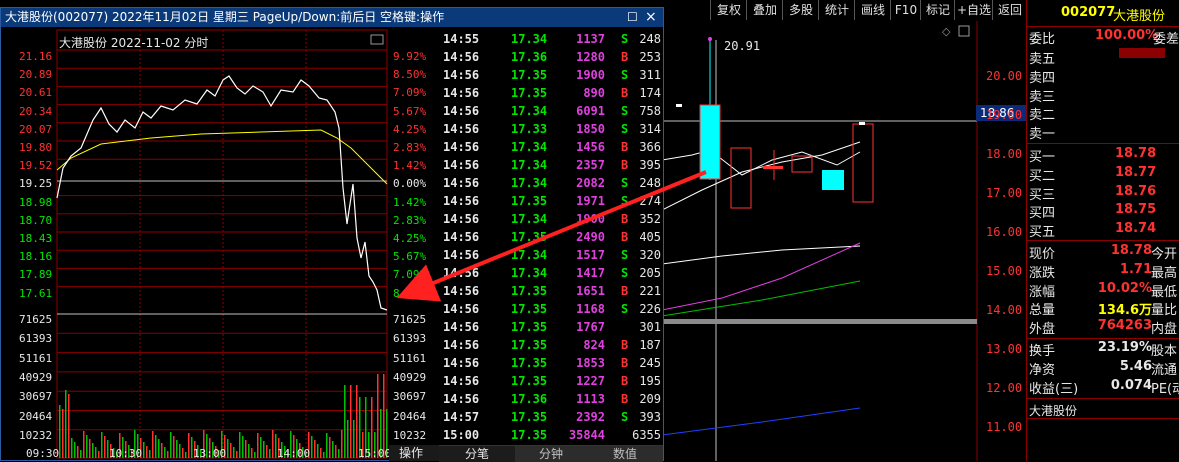 The height and width of the screenshot is (462, 1179). What do you see at coordinates (551, 149) in the screenshot?
I see `tick-row: 14:56 17.34 1456 B 366` at bounding box center [551, 149].